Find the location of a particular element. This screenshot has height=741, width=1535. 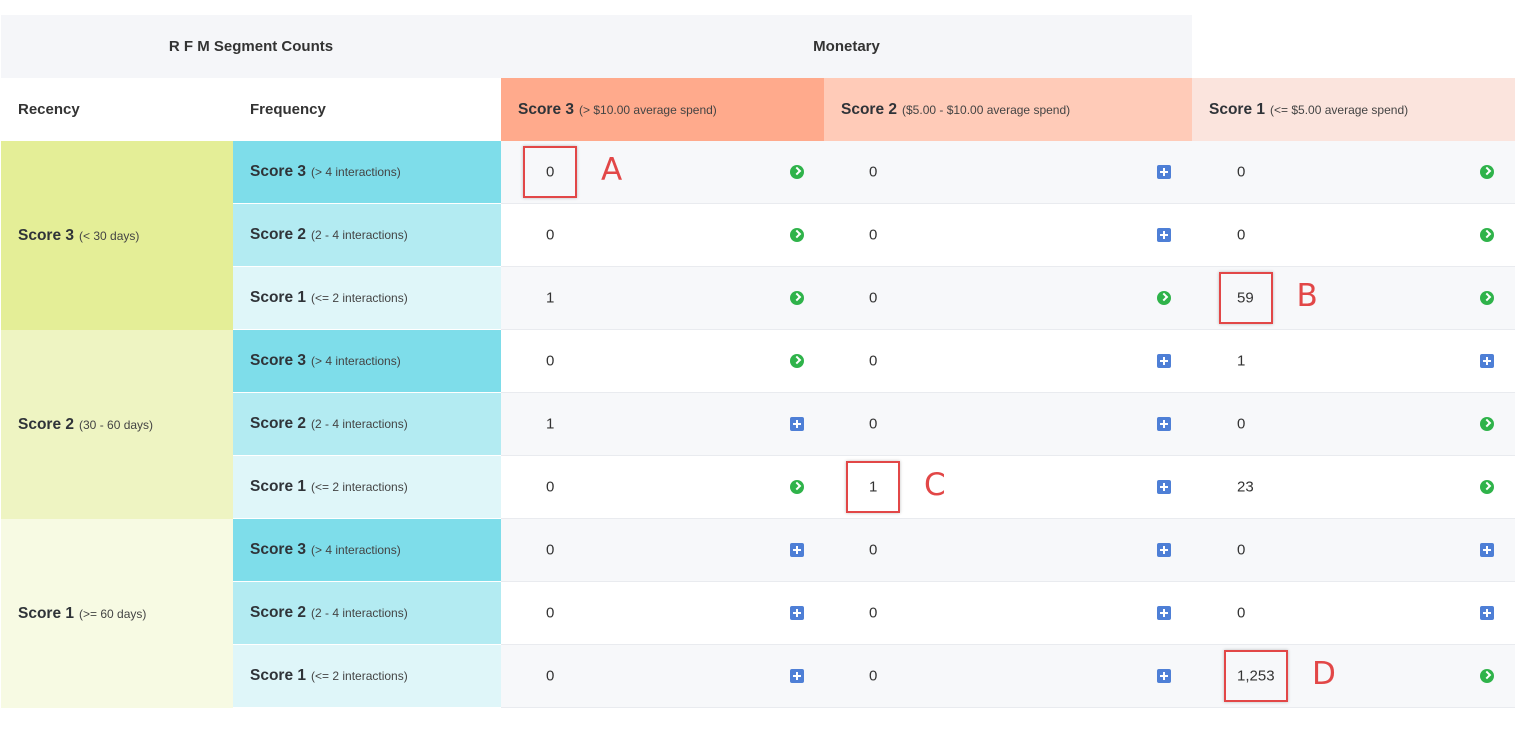

monetary-score-desc: (> $10.00 average spend) is located at coordinates (648, 109).